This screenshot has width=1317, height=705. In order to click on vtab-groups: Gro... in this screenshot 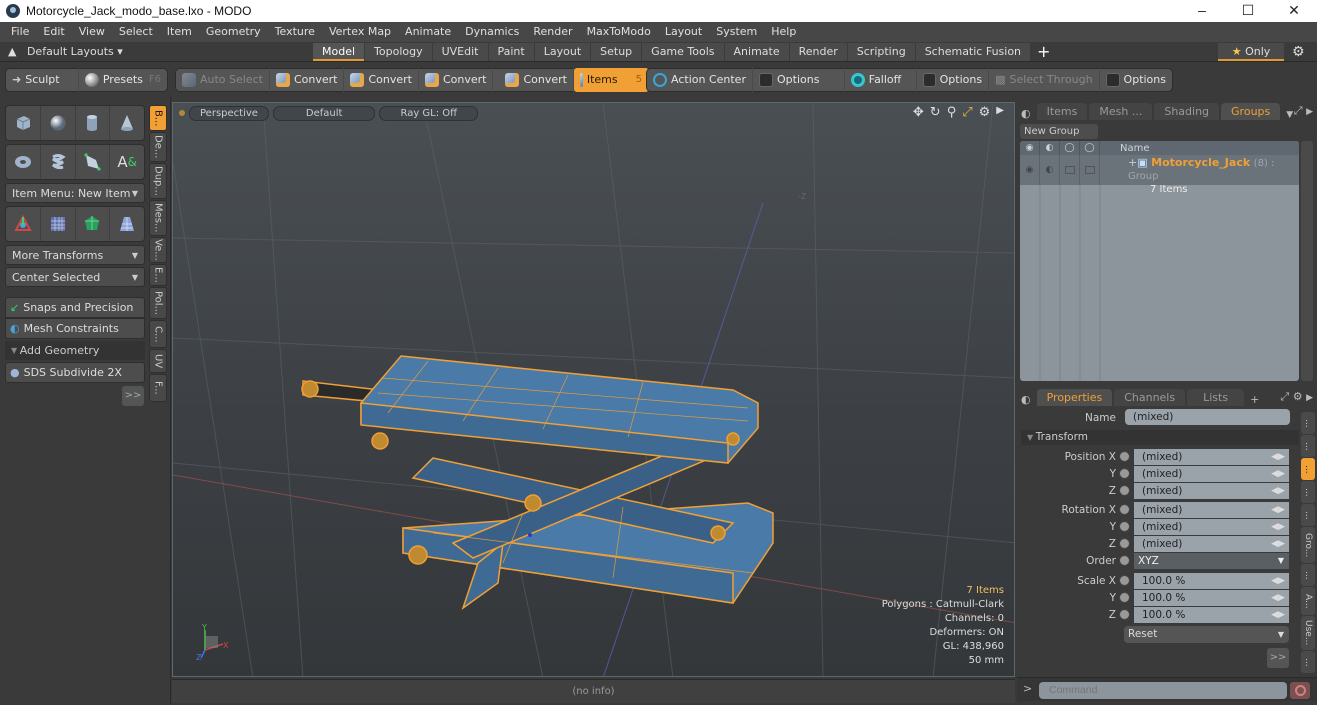, I will do `click(1308, 545)`.